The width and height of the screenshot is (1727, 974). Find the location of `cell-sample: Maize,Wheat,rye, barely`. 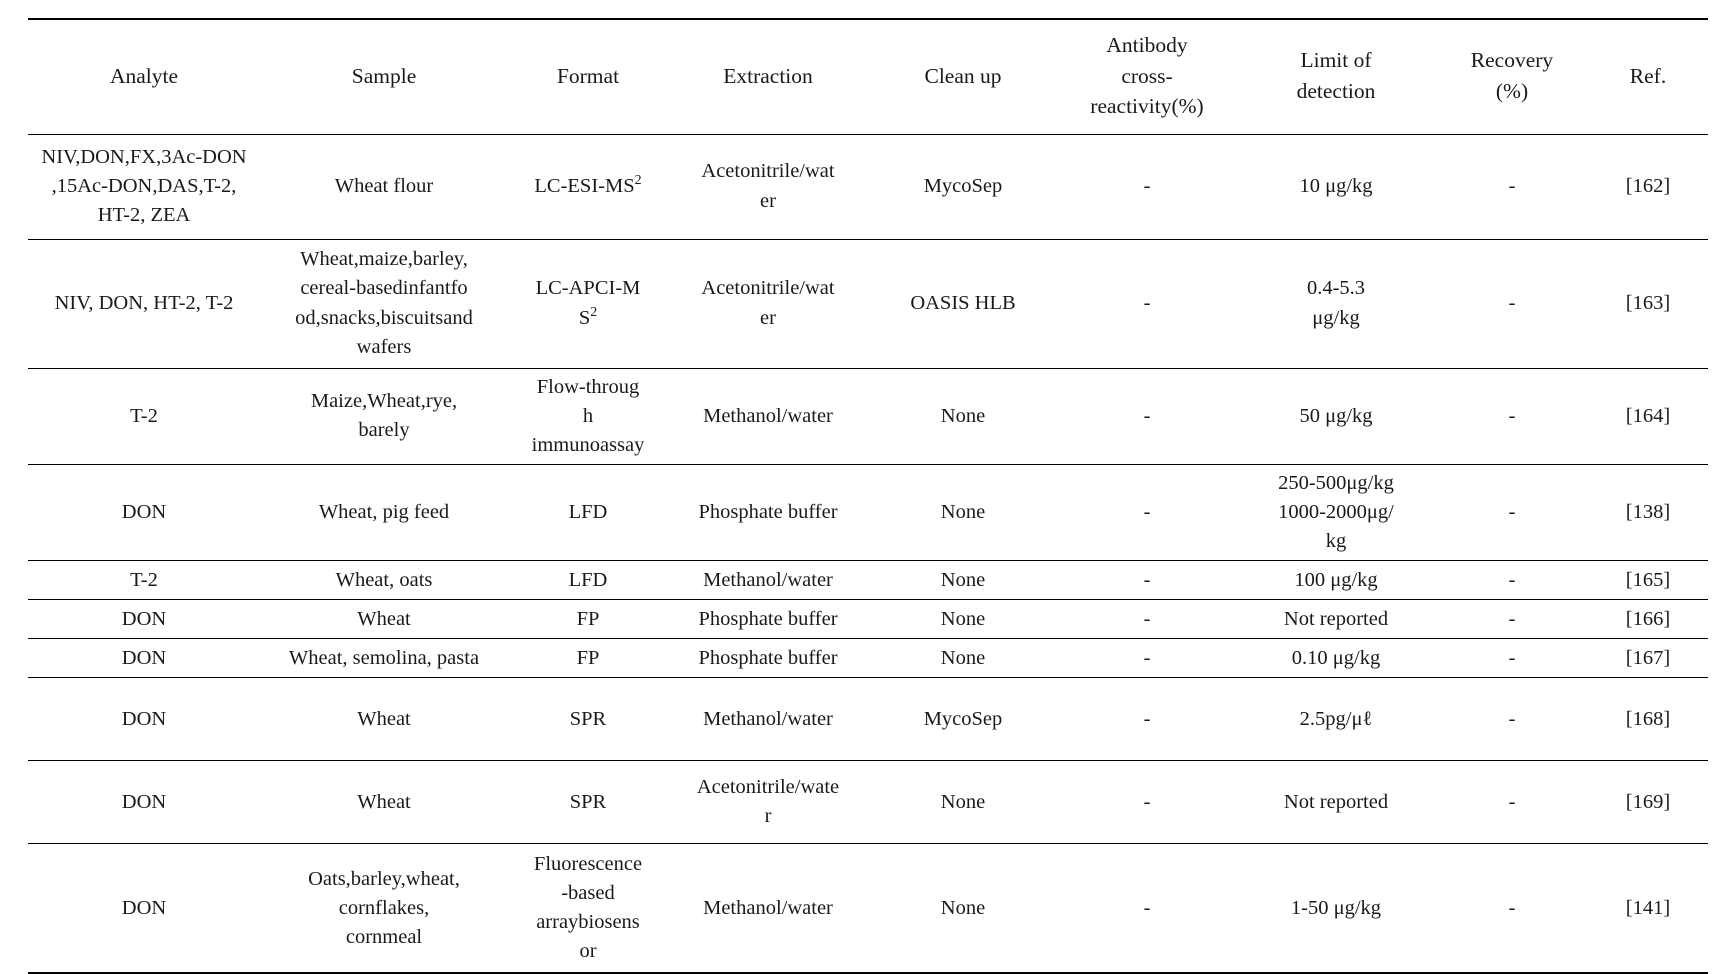

cell-sample: Maize,Wheat,rye, barely is located at coordinates (384, 416).